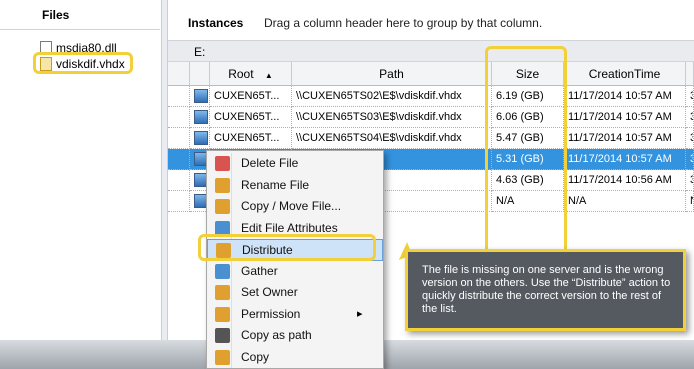 The image size is (694, 369). What do you see at coordinates (269, 292) in the screenshot?
I see `menu-item-label: Set Owner` at bounding box center [269, 292].